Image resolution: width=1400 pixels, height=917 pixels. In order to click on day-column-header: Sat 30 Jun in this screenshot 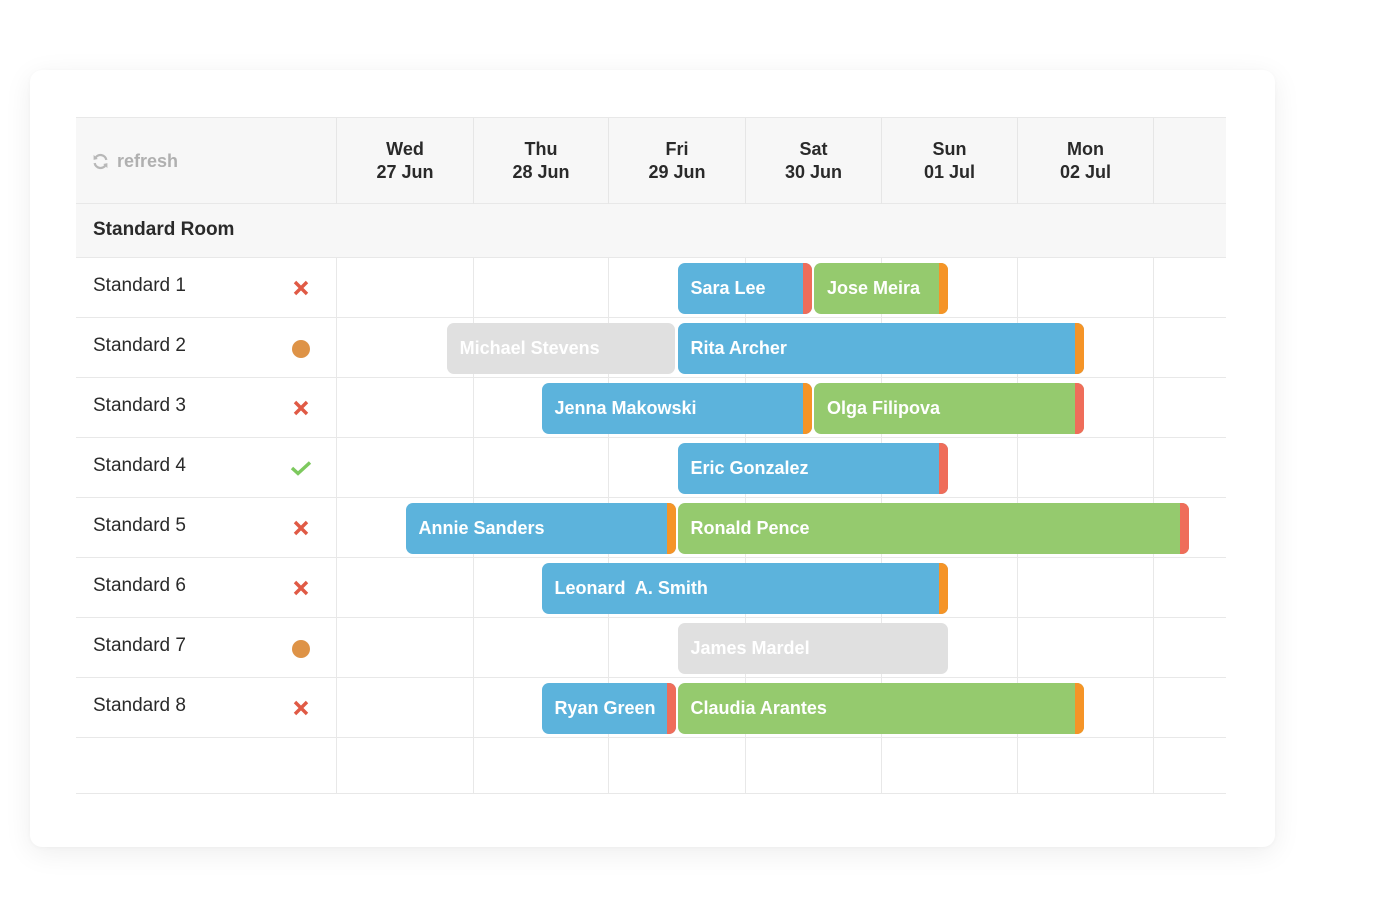, I will do `click(813, 161)`.